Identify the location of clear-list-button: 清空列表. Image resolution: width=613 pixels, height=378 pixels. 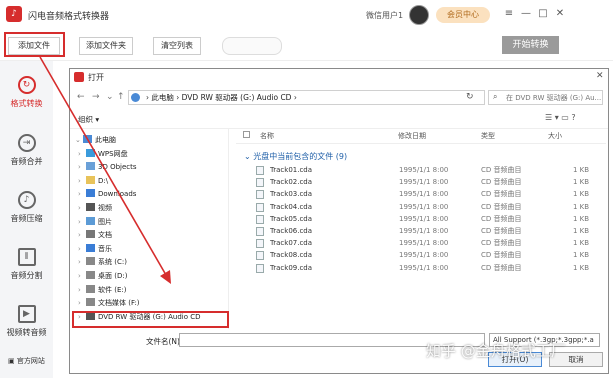
(177, 46).